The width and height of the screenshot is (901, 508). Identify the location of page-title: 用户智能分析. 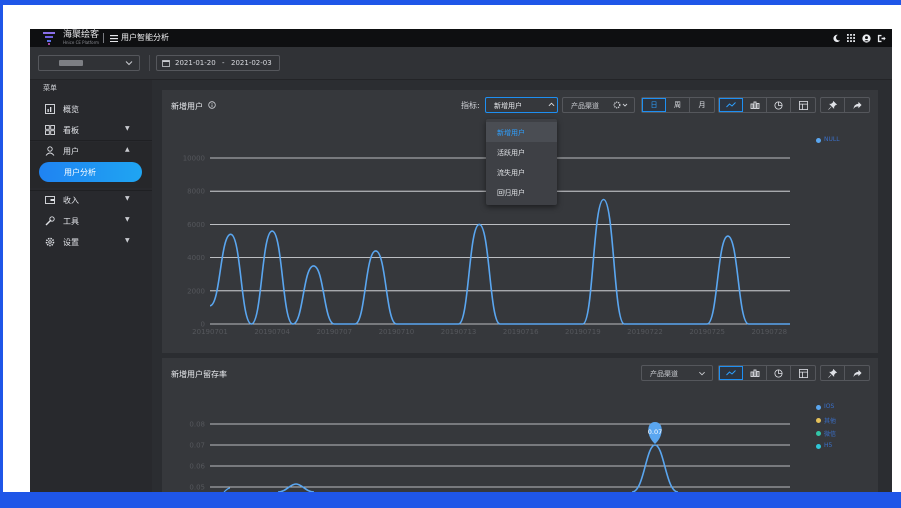
(145, 37).